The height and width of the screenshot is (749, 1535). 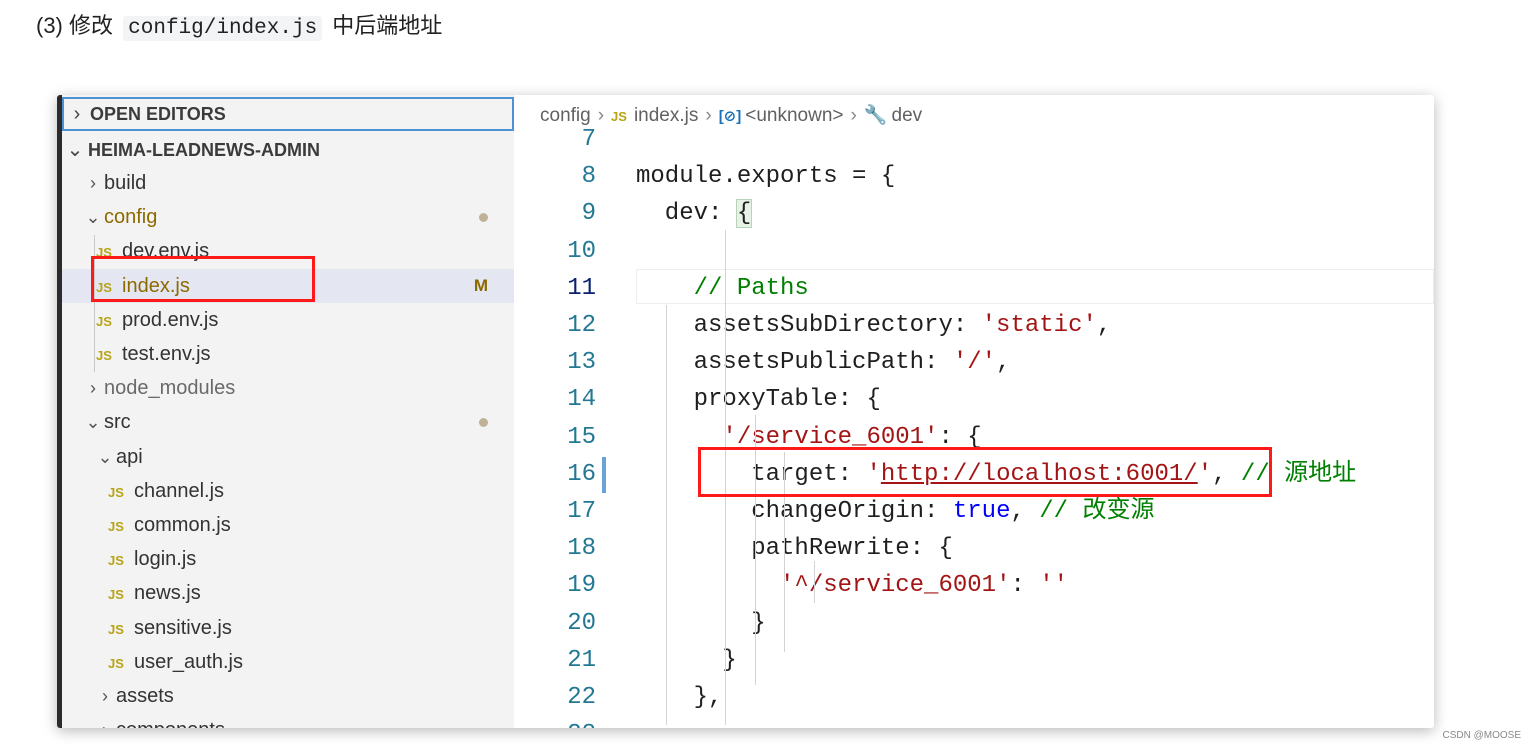 I want to click on tree-item-label: news.js, so click(x=167, y=593).